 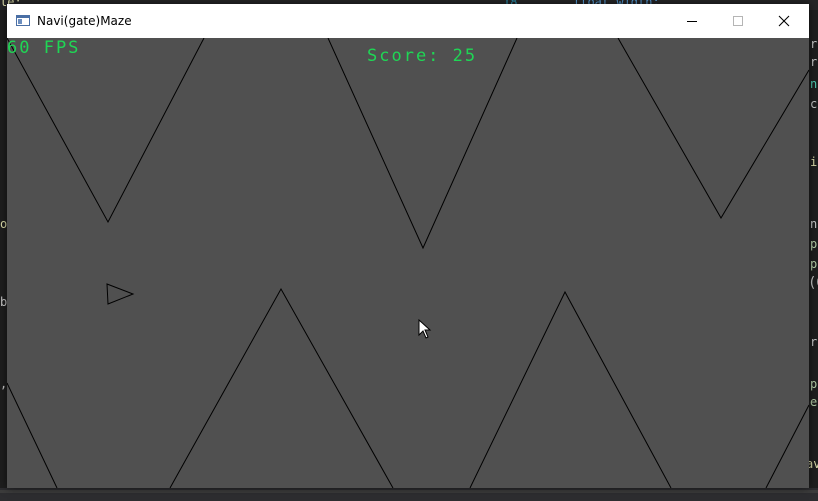 I want to click on fps-counter: 60 FPS, so click(x=44, y=48).